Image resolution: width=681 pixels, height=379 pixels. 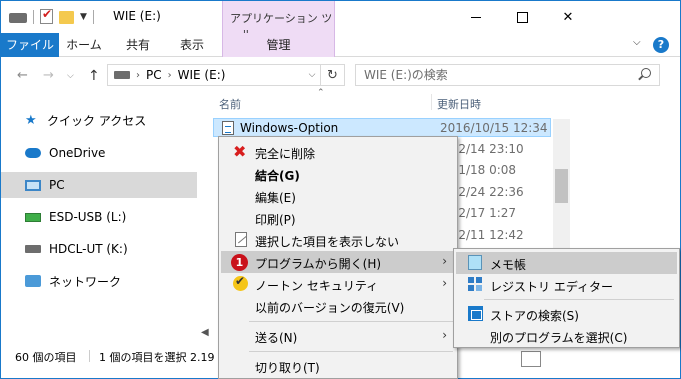 What do you see at coordinates (31, 120) in the screenshot?
I see `star-icon: ★` at bounding box center [31, 120].